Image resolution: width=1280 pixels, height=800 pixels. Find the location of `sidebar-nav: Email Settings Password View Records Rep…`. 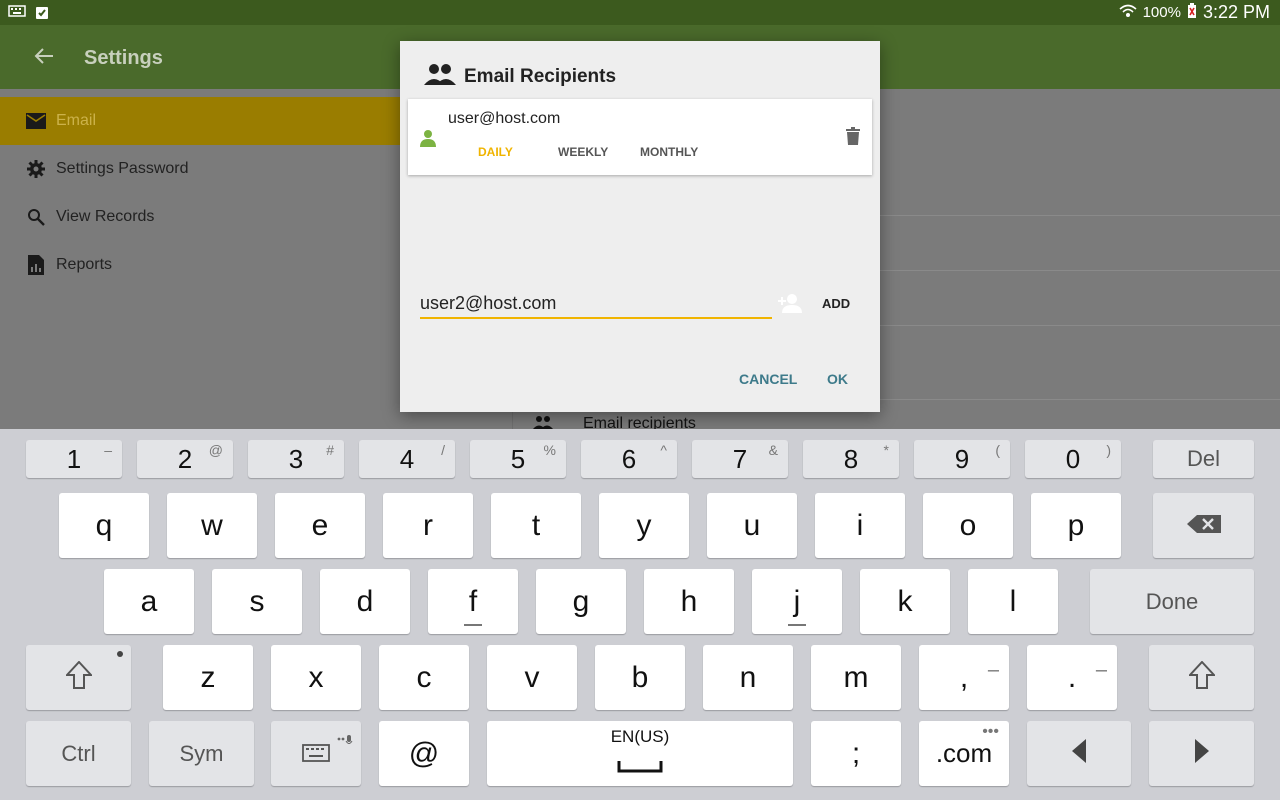

sidebar-nav: Email Settings Password View Records Rep… is located at coordinates (200, 193).